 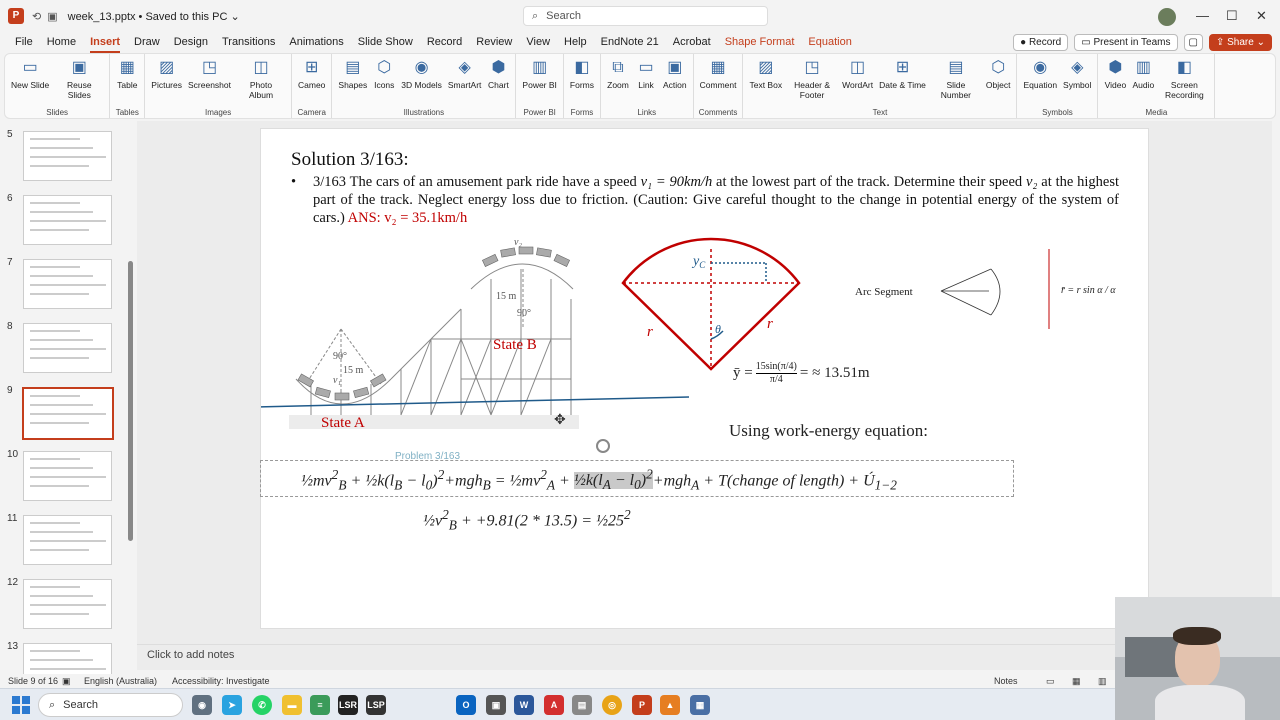 What do you see at coordinates (582, 705) in the screenshot?
I see `generic-app-icon: ▤` at bounding box center [582, 705].